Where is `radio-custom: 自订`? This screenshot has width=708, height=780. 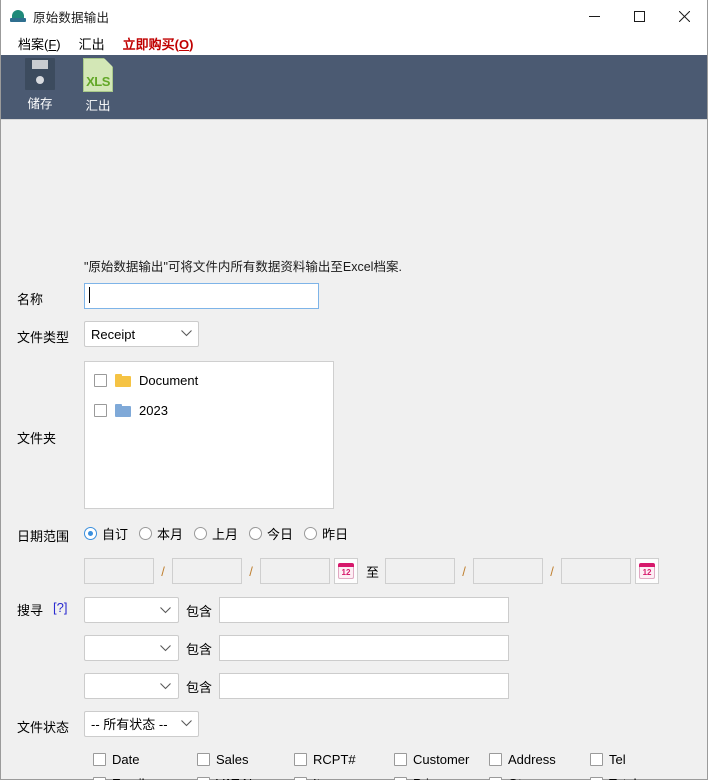
radio-custom: 自订 is located at coordinates (106, 533).